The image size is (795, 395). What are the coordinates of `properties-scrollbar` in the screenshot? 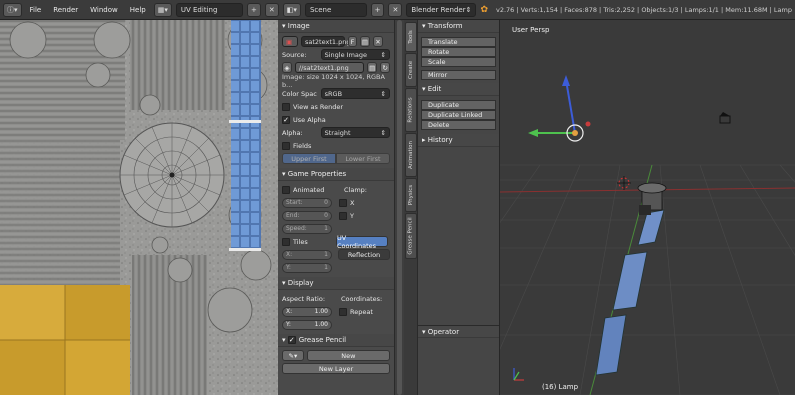 It's located at (399, 207).